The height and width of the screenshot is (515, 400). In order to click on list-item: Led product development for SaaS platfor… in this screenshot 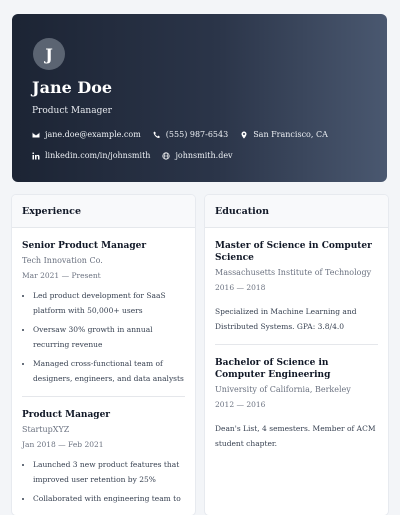, I will do `click(109, 303)`.